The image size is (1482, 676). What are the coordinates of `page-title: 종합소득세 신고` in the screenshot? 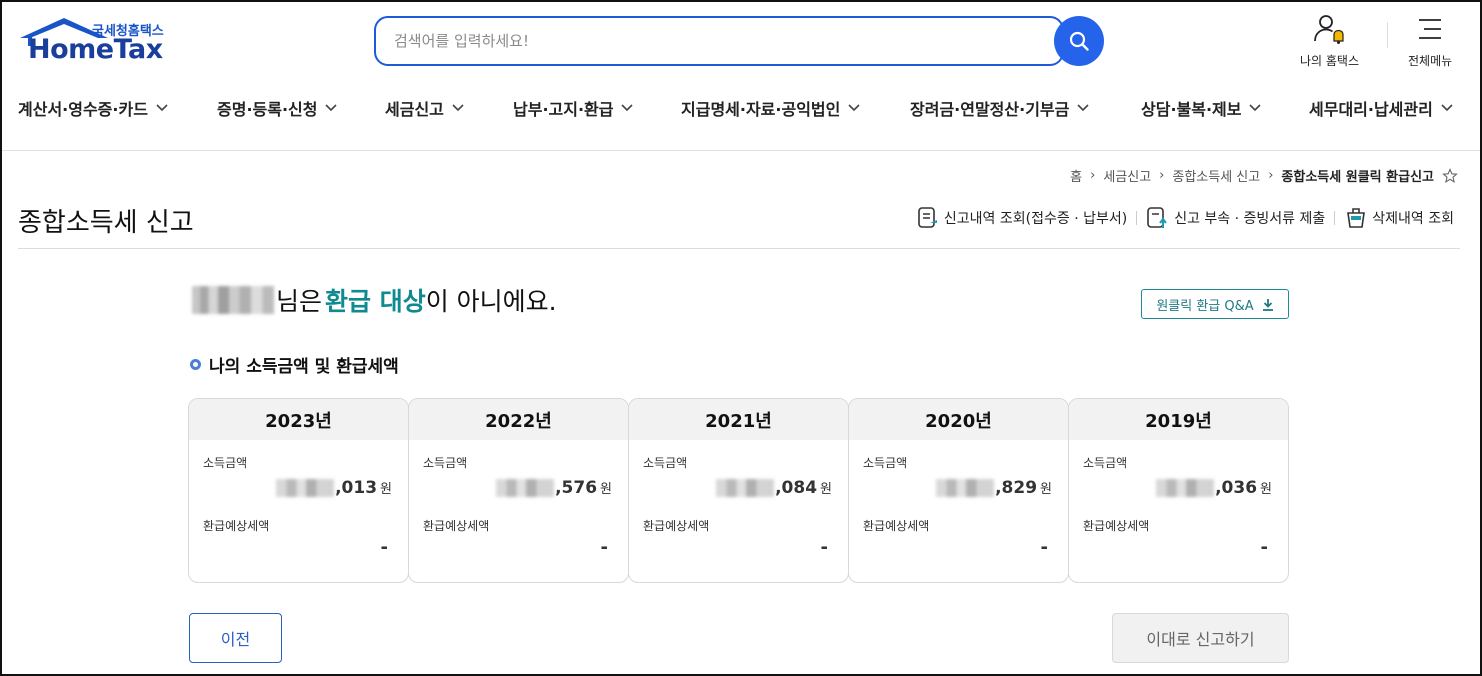 It's located at (106, 223).